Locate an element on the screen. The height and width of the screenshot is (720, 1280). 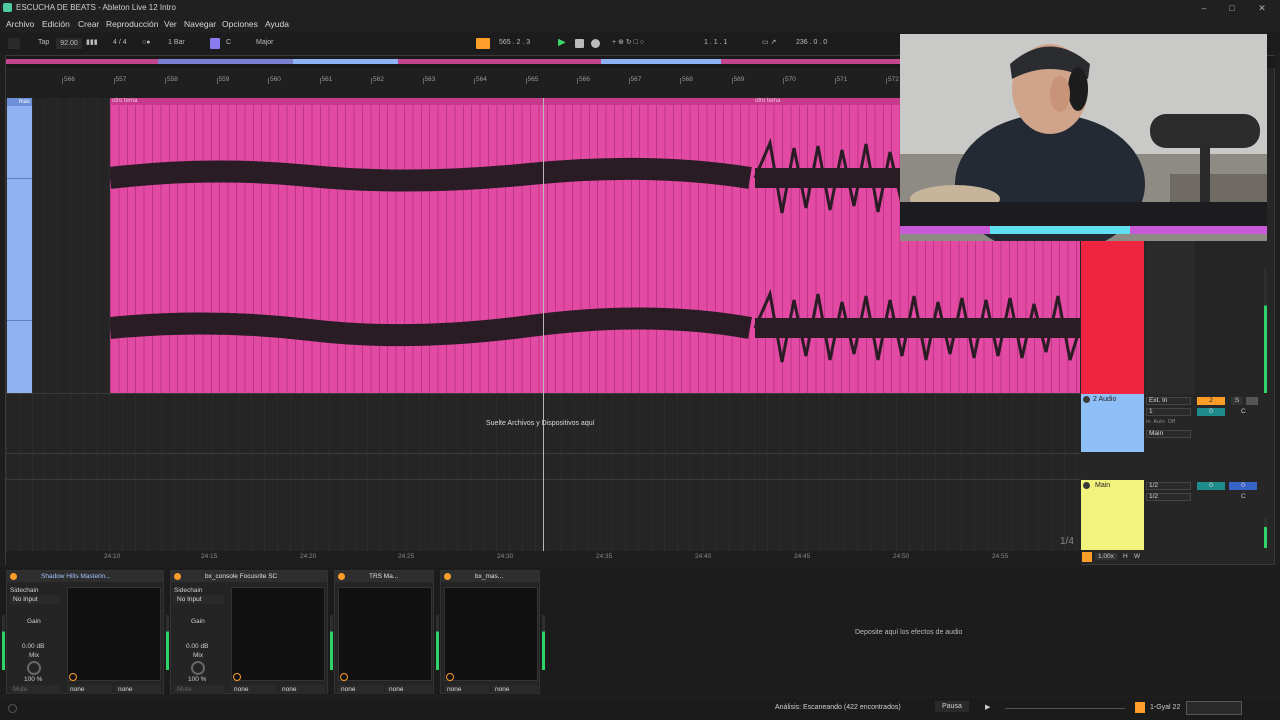
monitor-buttons: In Auto Off is located at coordinates (1160, 422).